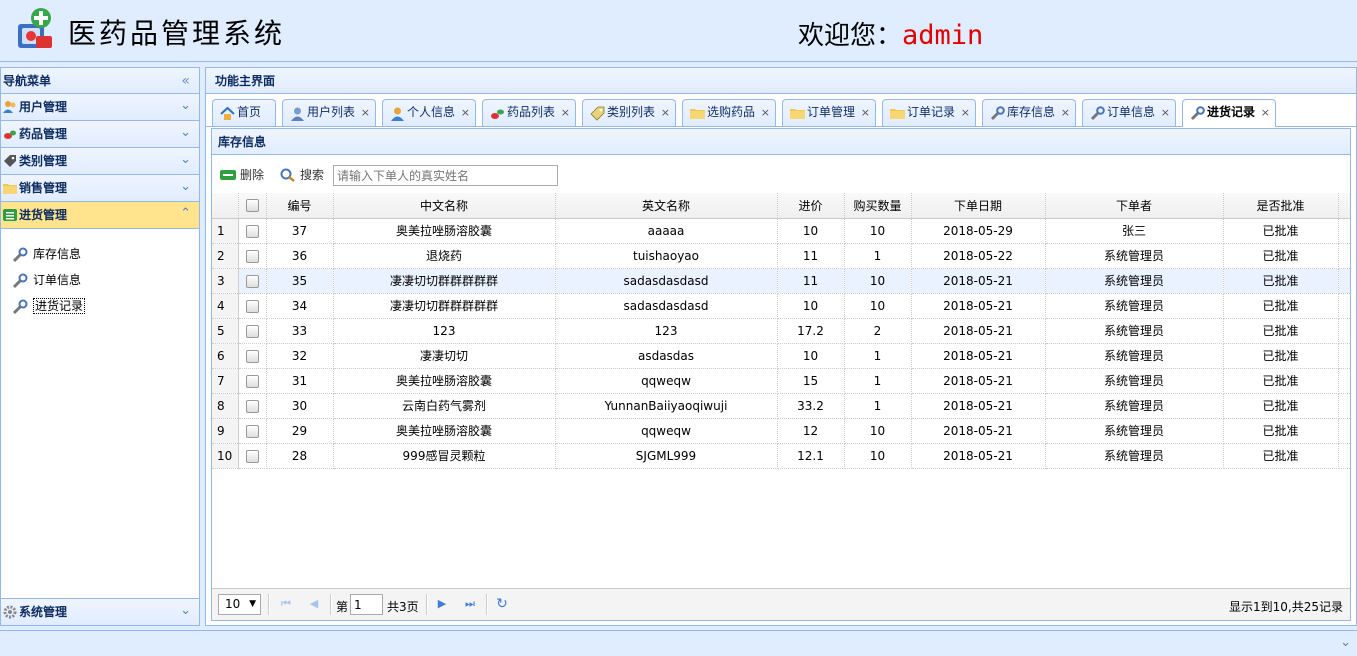  I want to click on tab-user-list: 用户列表 ×, so click(329, 112).